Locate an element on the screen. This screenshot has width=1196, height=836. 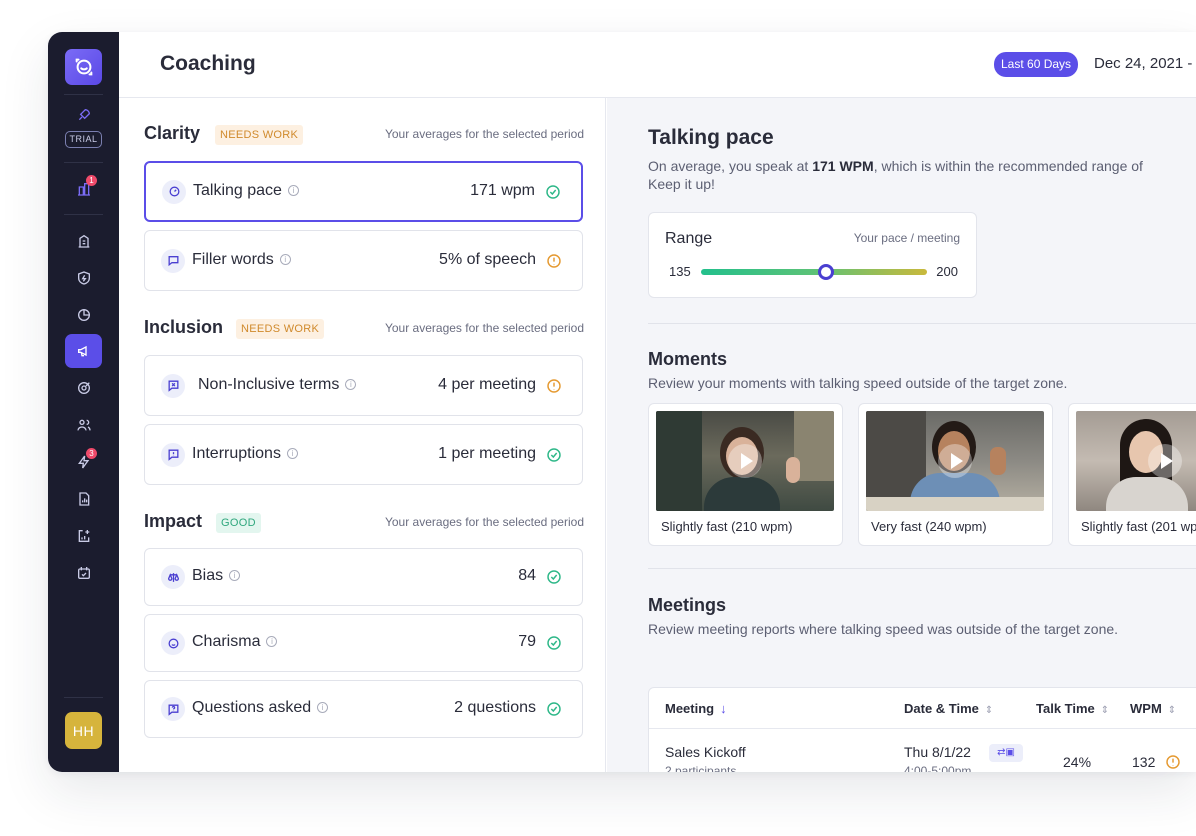
moment-card: Slightly fast (201 wpm) is located at coordinates (1132, 474).